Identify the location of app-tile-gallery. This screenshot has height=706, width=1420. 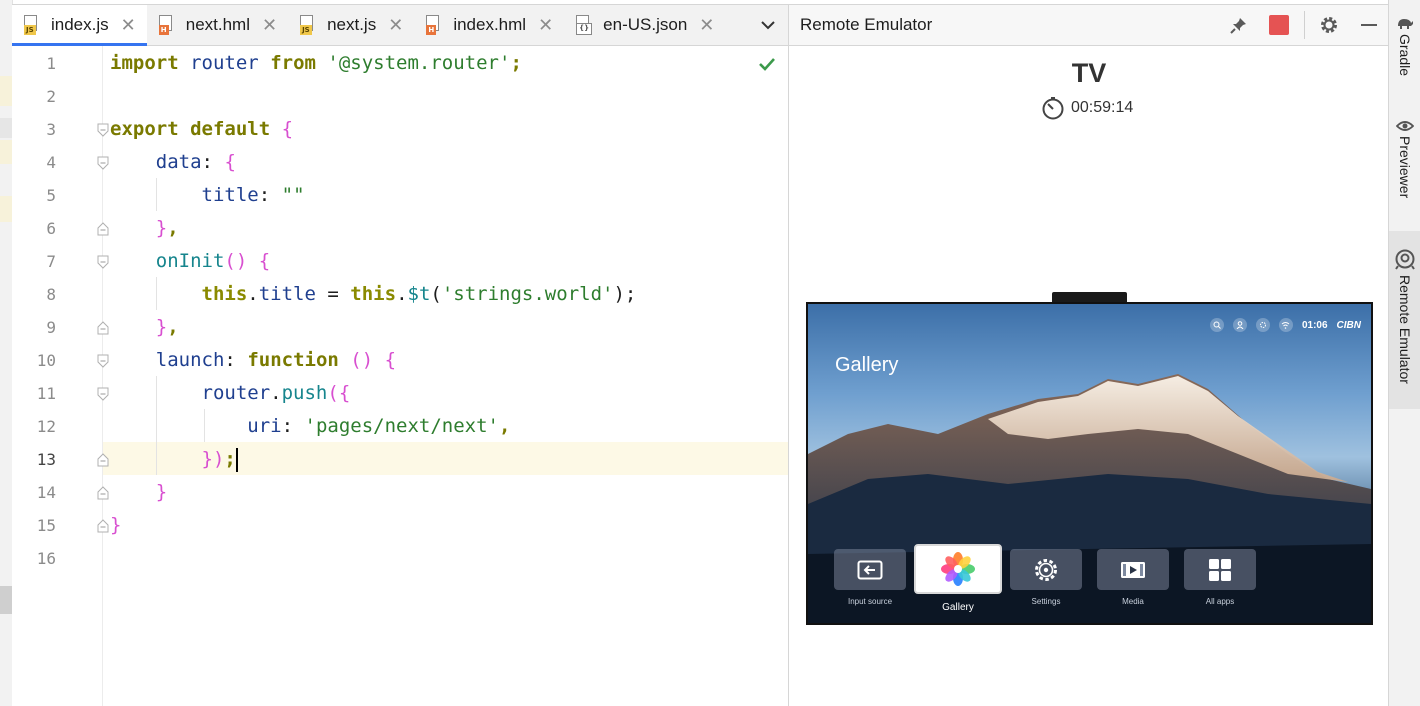
(958, 569).